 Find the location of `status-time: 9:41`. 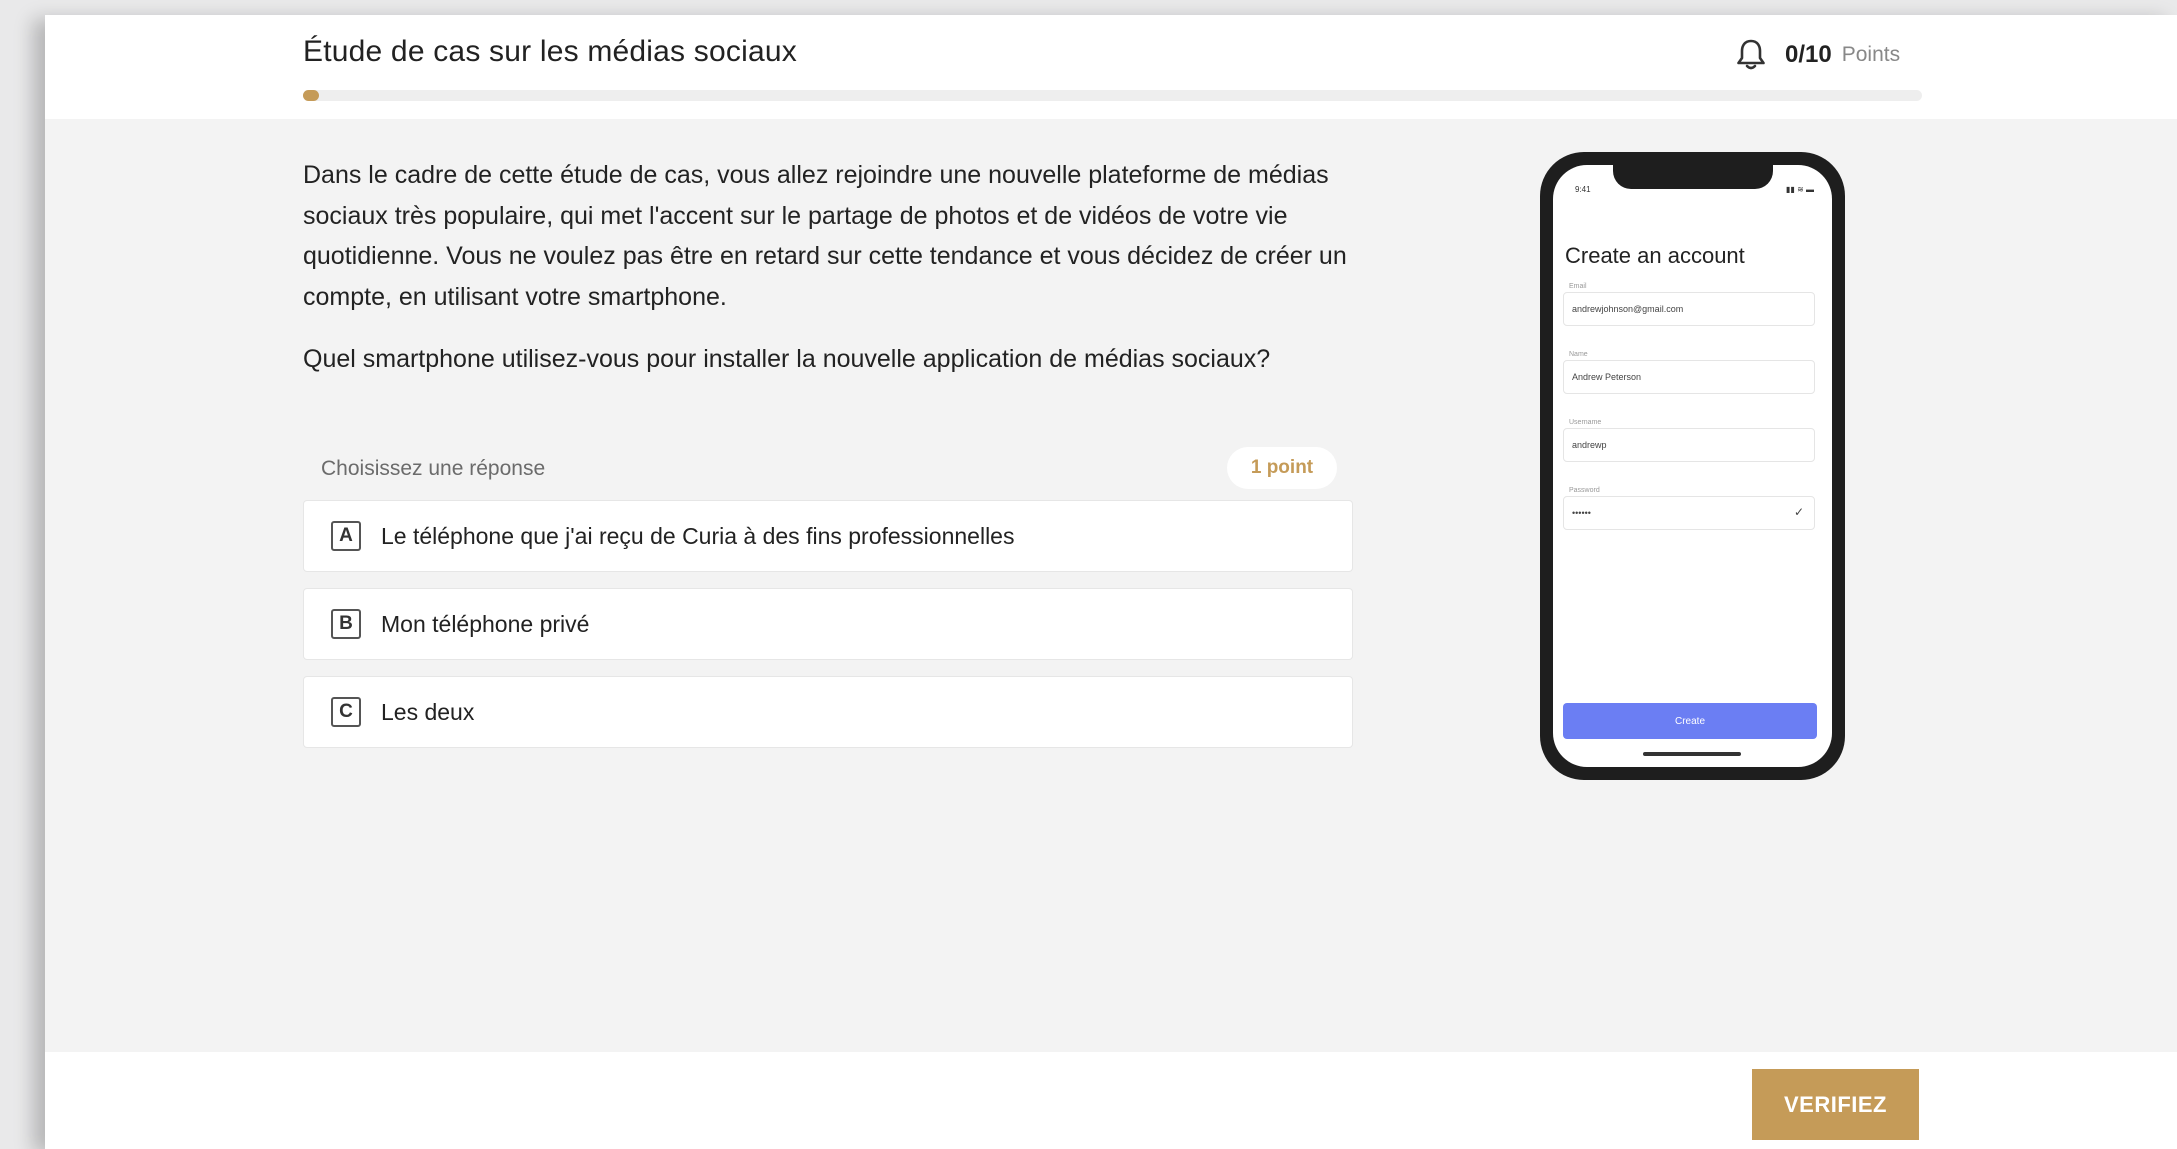

status-time: 9:41 is located at coordinates (1583, 189).